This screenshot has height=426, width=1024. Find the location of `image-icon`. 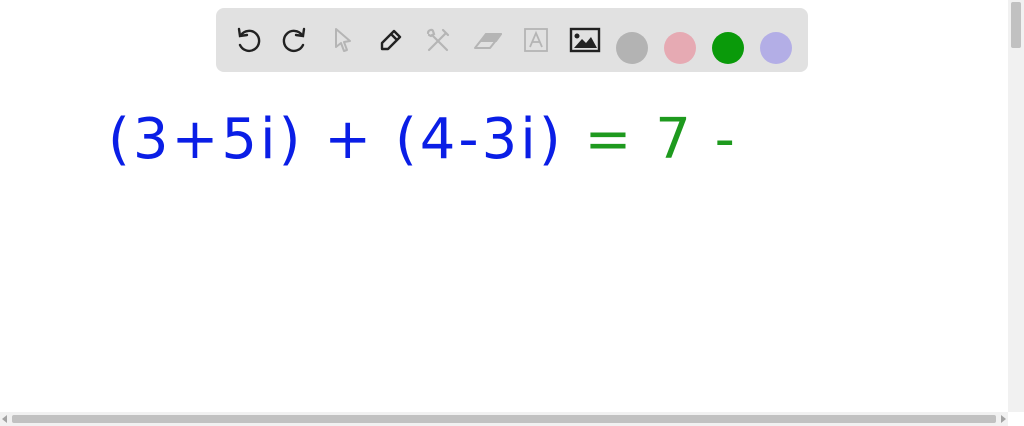

image-icon is located at coordinates (585, 40).